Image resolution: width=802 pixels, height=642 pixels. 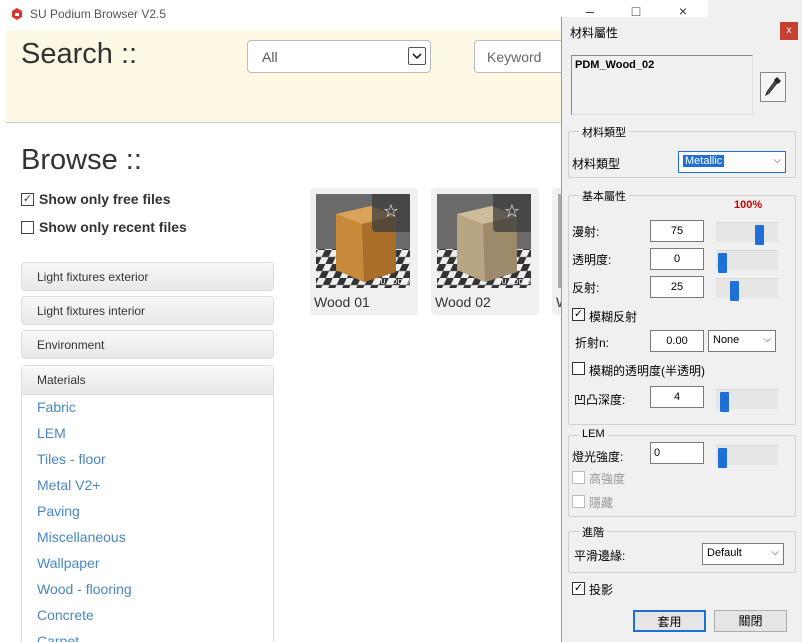 I want to click on material-link-wood-flooring: Wood - flooring, so click(x=147, y=590).